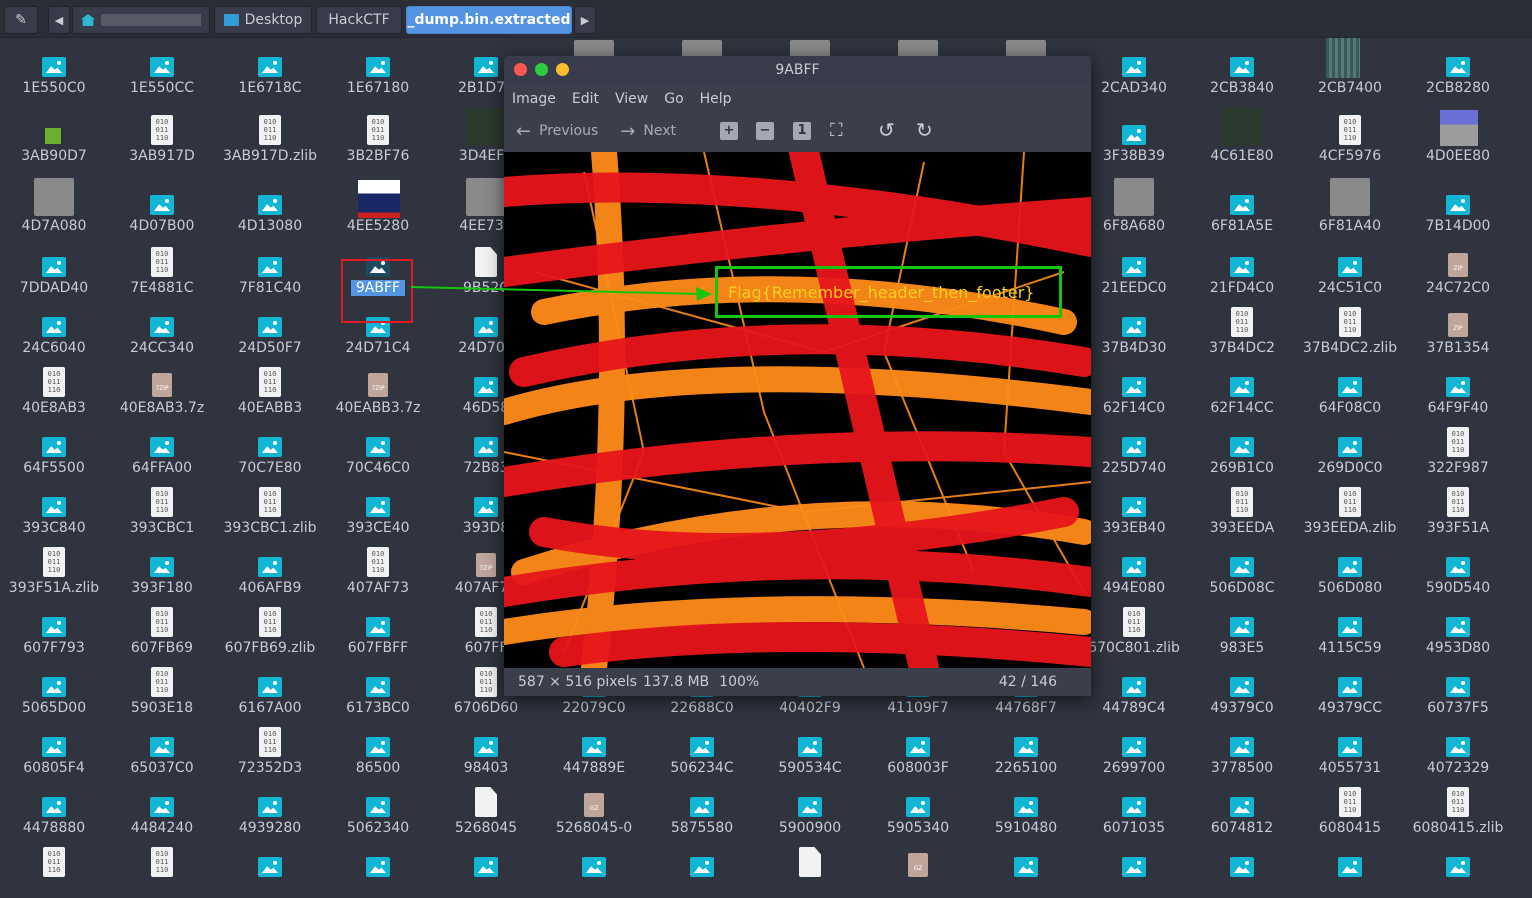 This screenshot has height=898, width=1532. Describe the element at coordinates (918, 870) in the screenshot. I see `file-item: GZ` at that location.